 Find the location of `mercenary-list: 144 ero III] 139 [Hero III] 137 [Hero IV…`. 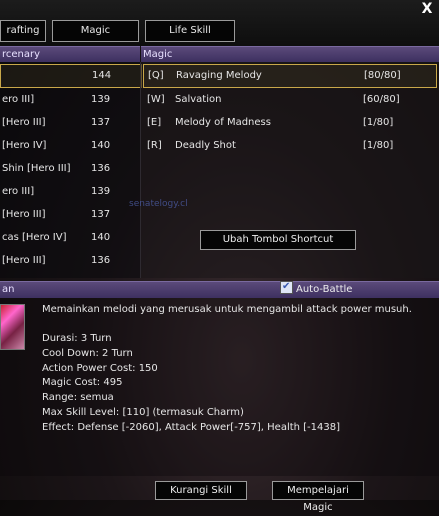

mercenary-list: 144 ero III] 139 [Hero III] 137 [Hero IV… is located at coordinates (71, 170).